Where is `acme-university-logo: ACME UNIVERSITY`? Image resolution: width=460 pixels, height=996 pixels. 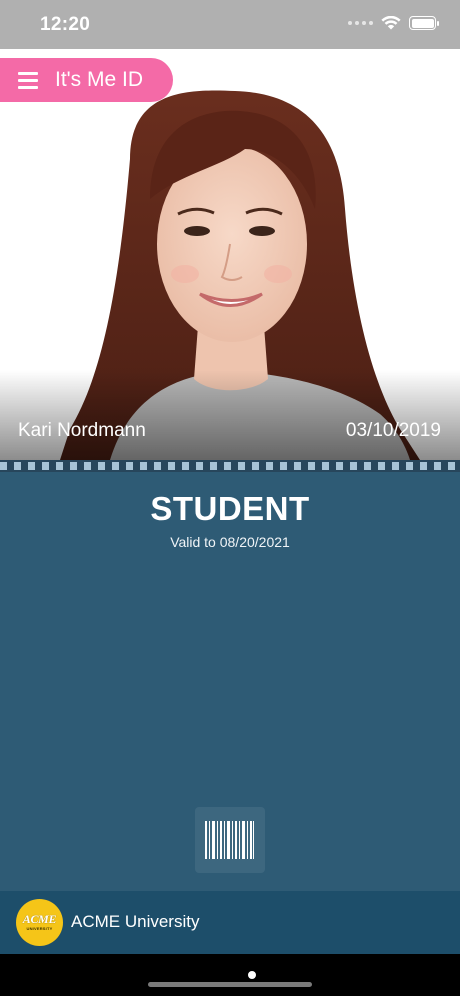 acme-university-logo: ACME UNIVERSITY is located at coordinates (39, 922).